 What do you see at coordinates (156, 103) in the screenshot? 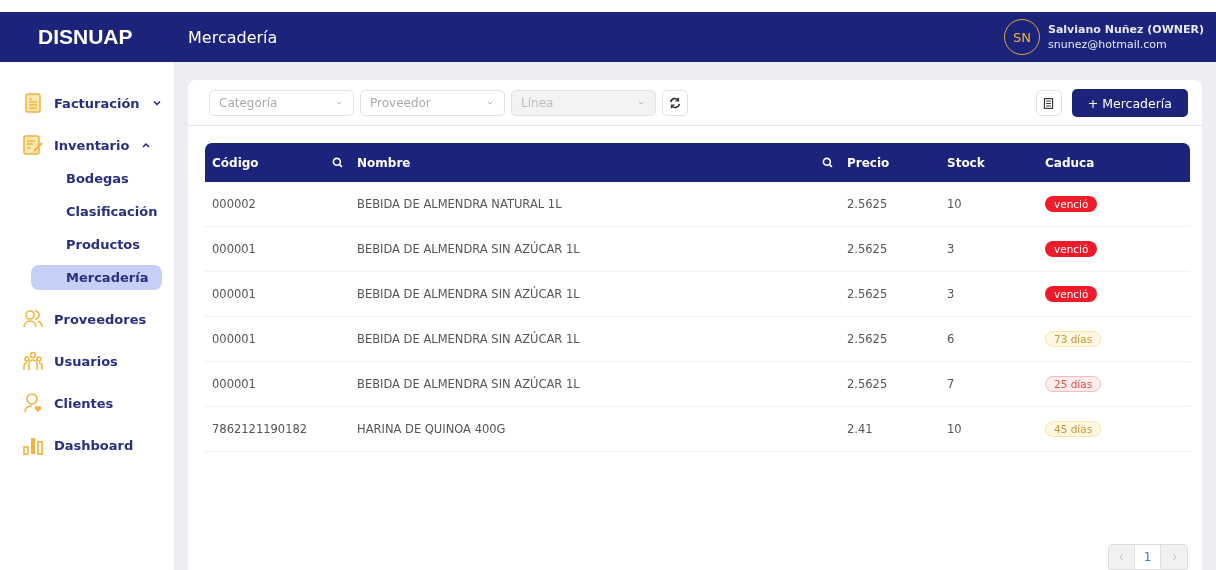
I see `chevron-down-icon` at bounding box center [156, 103].